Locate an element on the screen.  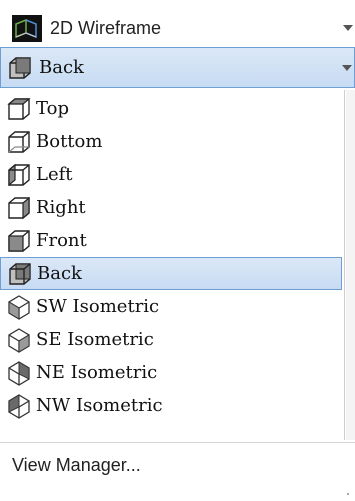
view-item-label: Right is located at coordinates (61, 207).